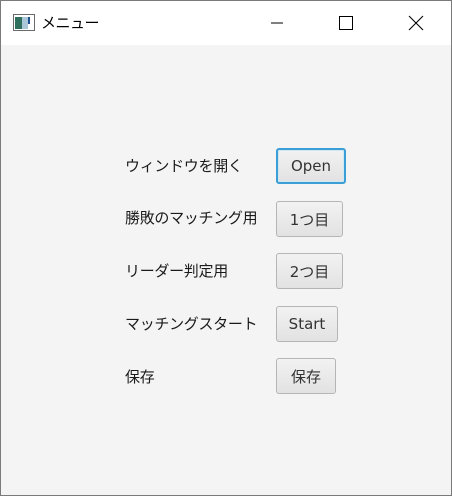 The width and height of the screenshot is (452, 496). I want to click on save-label: 保存, so click(140, 377).